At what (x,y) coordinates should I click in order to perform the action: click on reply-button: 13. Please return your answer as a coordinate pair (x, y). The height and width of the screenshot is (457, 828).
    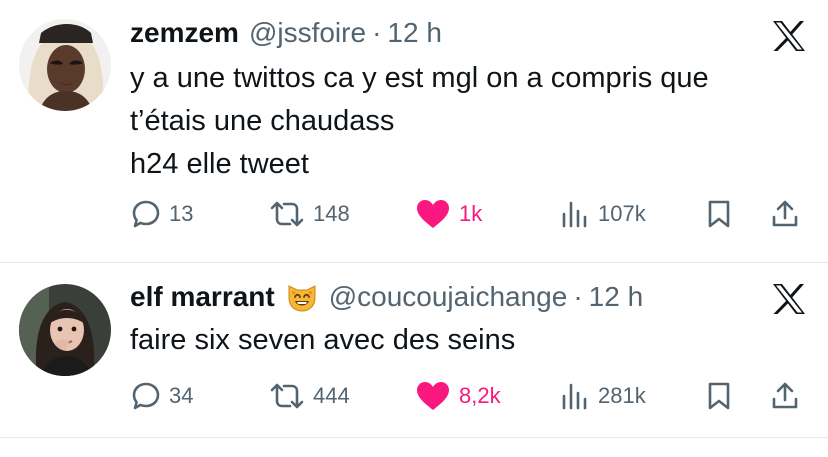
    Looking at the image, I should click on (162, 214).